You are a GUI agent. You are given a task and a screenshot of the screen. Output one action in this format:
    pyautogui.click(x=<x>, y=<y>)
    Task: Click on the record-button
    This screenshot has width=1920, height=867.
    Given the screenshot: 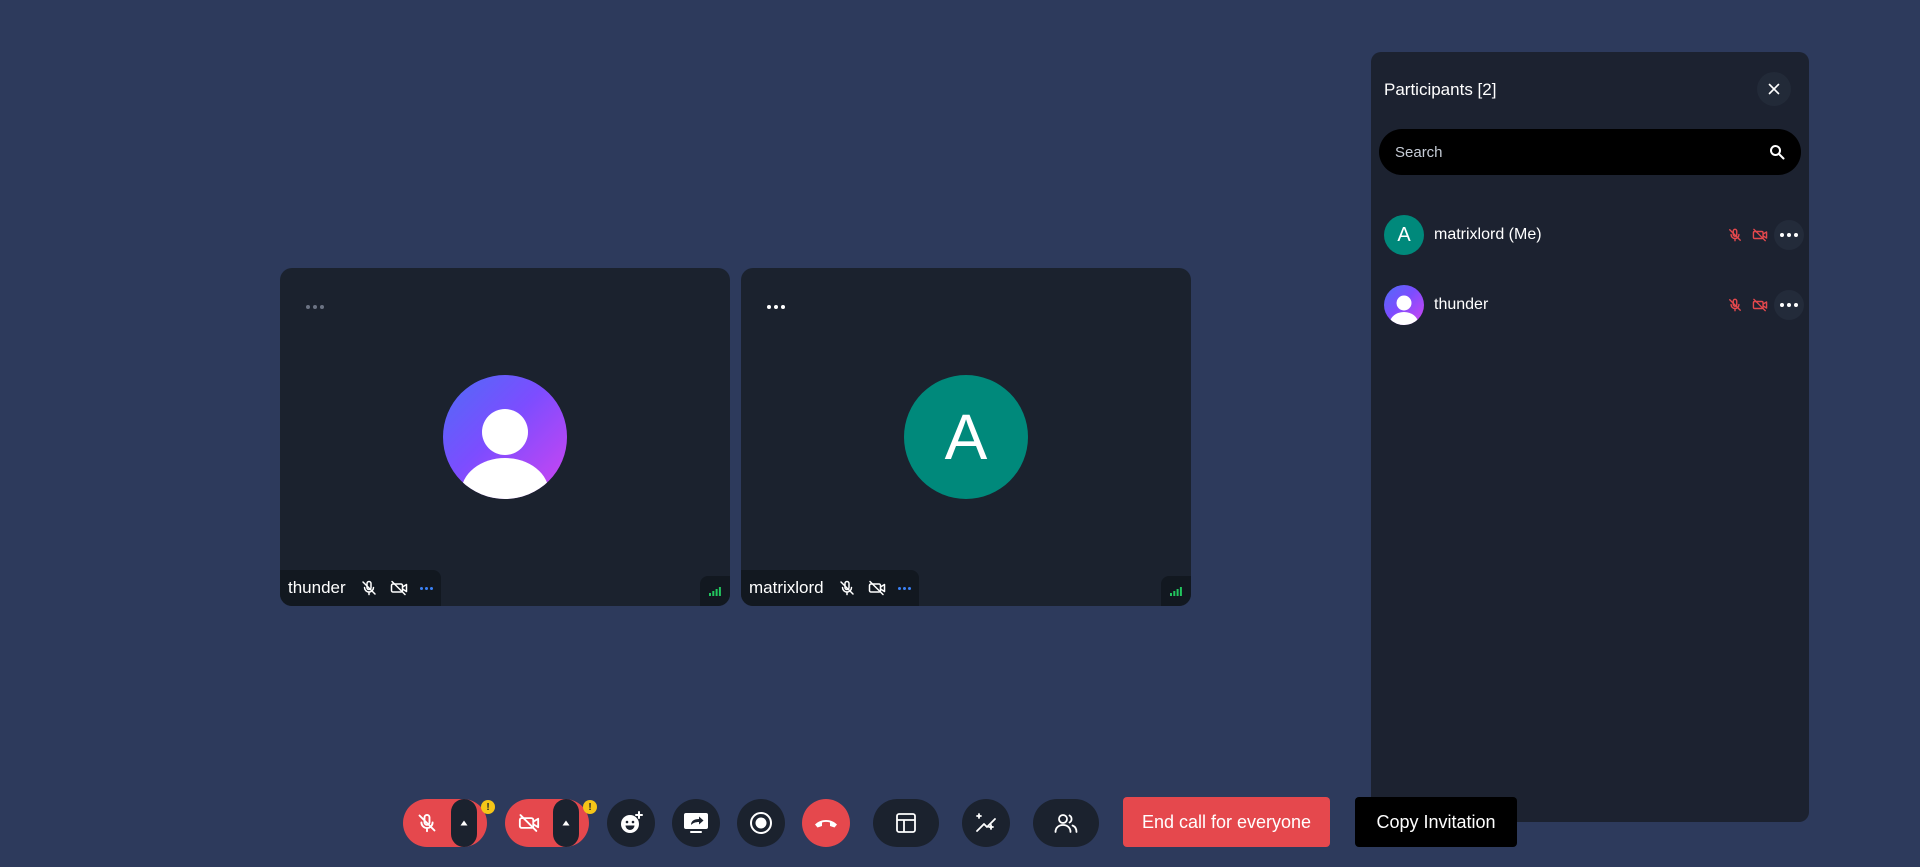 What is the action you would take?
    pyautogui.click(x=761, y=823)
    